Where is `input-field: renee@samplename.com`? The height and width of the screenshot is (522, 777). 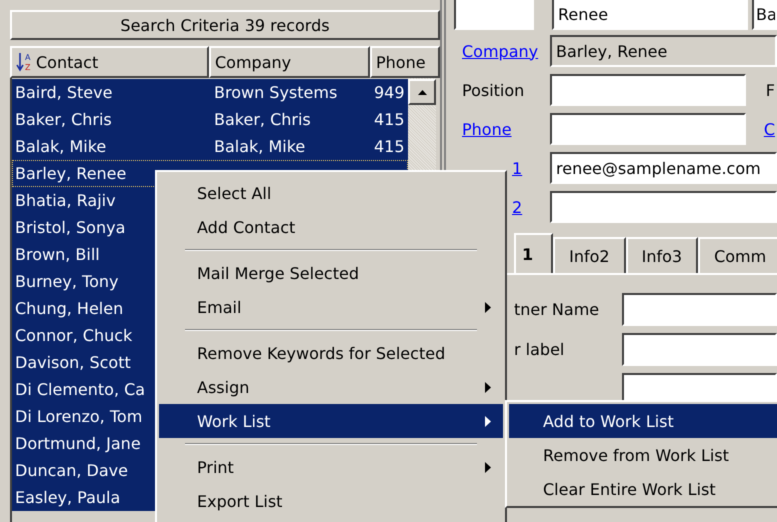
input-field: renee@samplename.com is located at coordinates (663, 168).